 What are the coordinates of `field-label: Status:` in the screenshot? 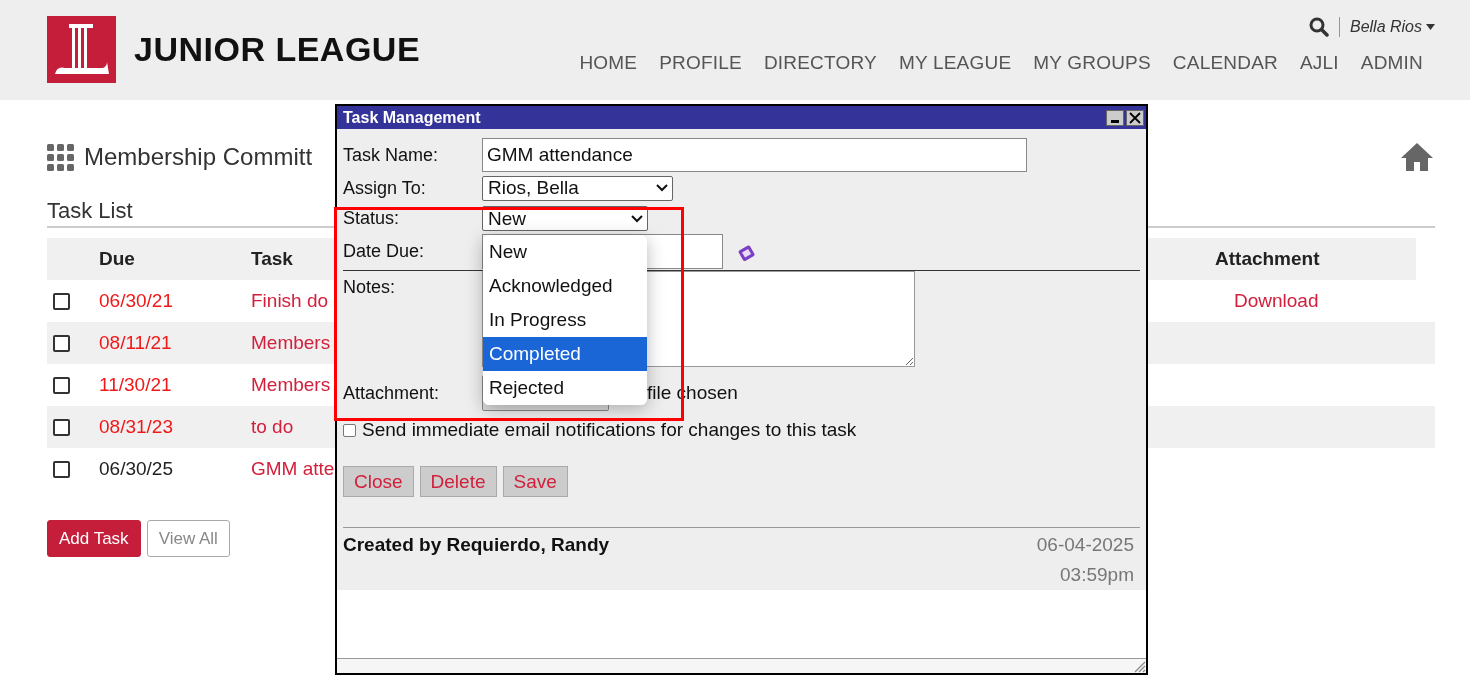 It's located at (372, 218).